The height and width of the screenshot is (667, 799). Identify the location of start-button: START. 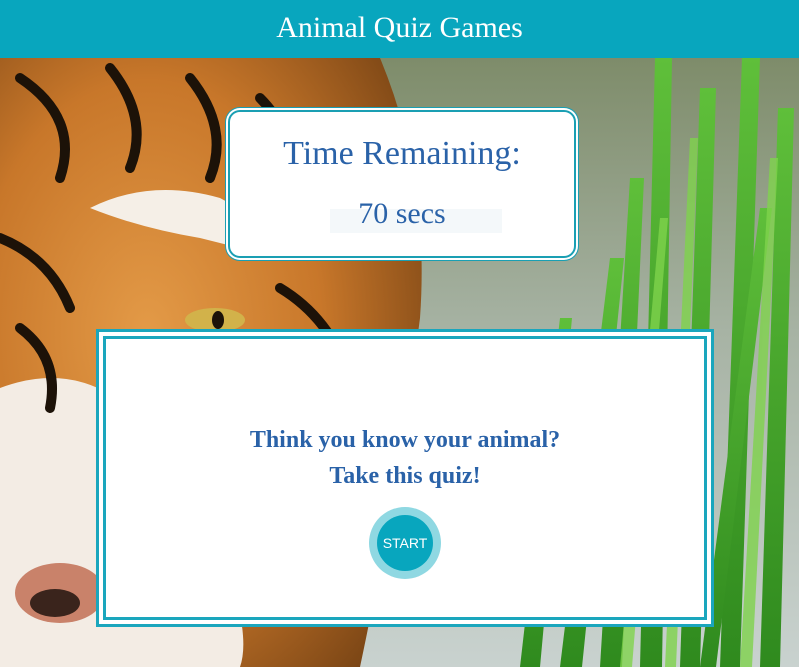
(405, 543).